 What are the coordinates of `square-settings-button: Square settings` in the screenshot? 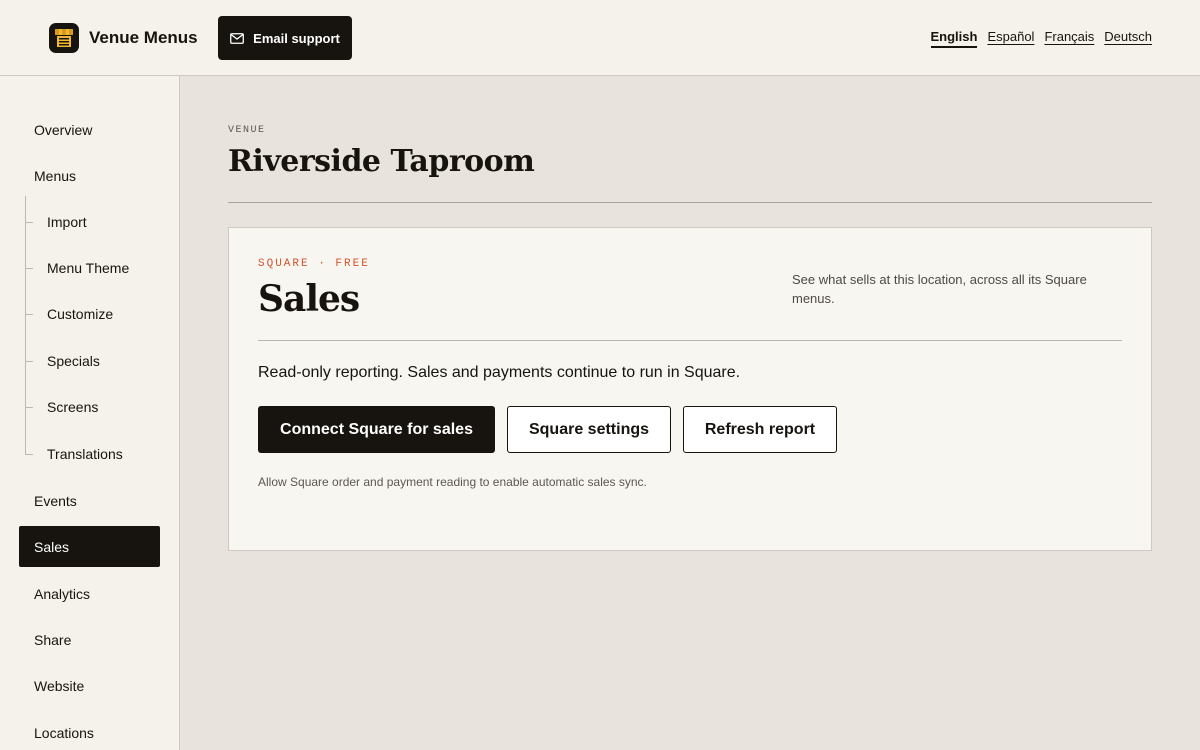 It's located at (589, 429).